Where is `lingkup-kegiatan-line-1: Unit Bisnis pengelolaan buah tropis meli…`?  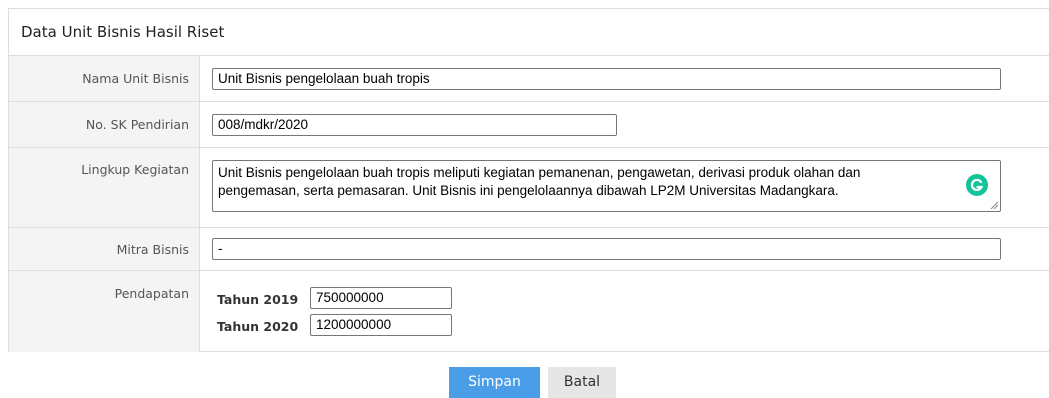 lingkup-kegiatan-line-1: Unit Bisnis pengelolaan buah tropis meli… is located at coordinates (539, 172).